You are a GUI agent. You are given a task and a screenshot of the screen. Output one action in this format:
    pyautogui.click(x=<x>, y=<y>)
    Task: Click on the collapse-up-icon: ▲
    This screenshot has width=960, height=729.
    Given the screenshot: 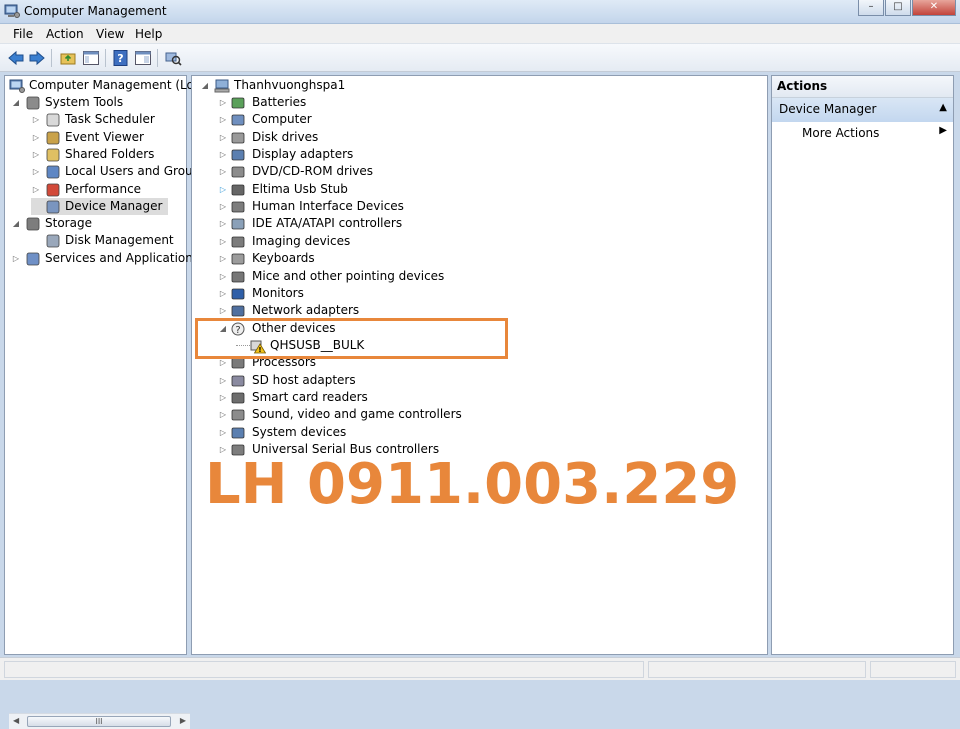 What is the action you would take?
    pyautogui.click(x=943, y=107)
    